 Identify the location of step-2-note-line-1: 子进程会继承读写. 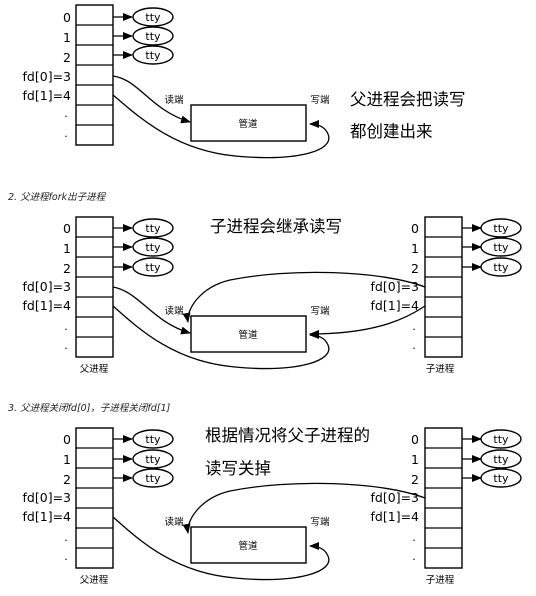
(276, 226).